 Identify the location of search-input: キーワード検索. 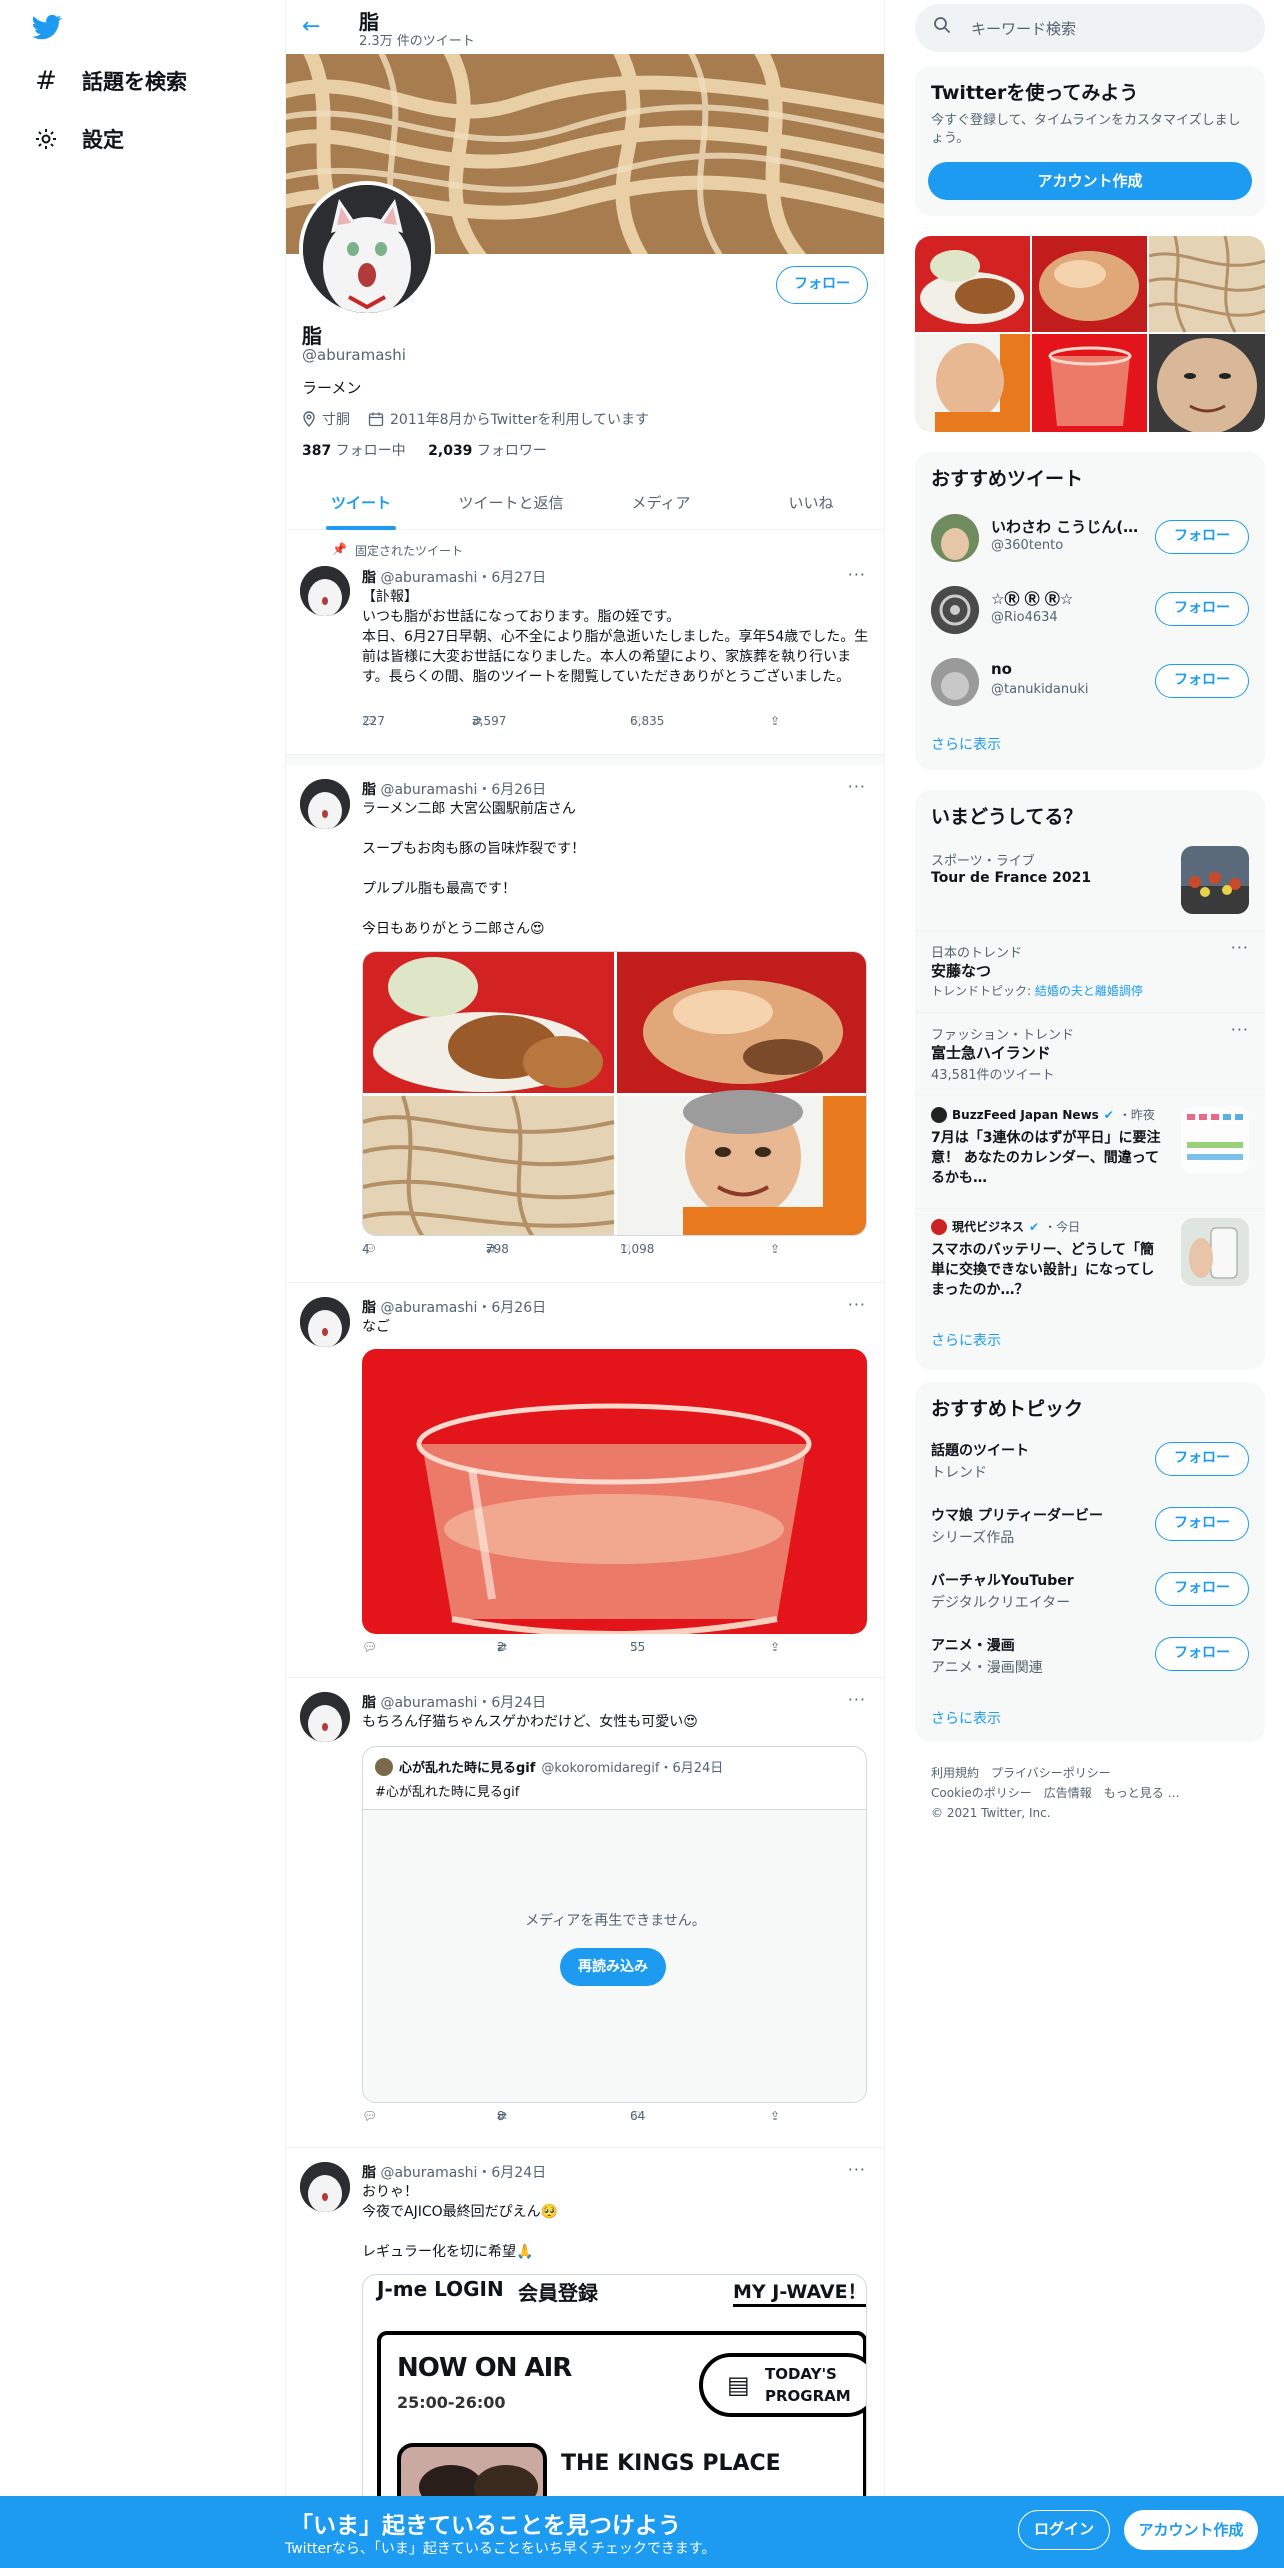
(1023, 28).